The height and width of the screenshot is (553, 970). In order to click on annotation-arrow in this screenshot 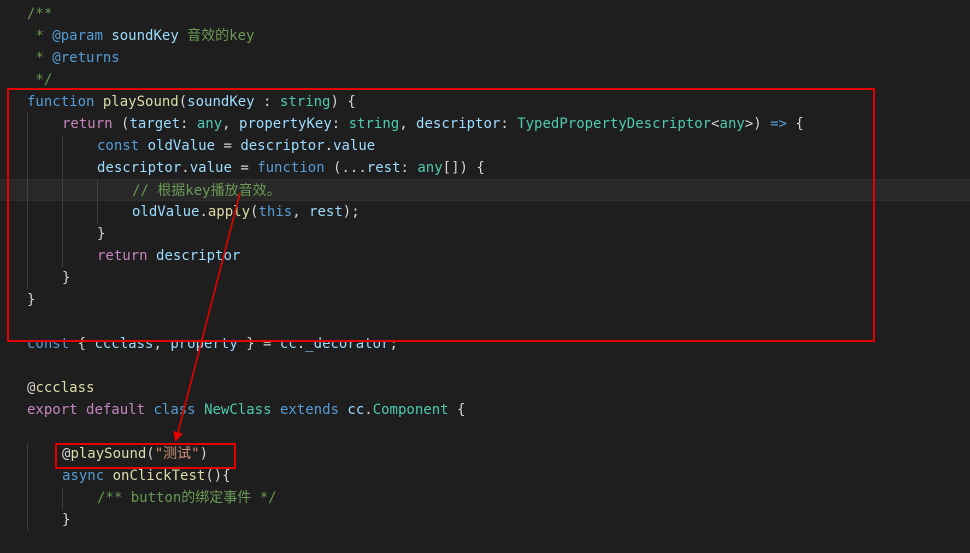, I will do `click(207, 317)`.